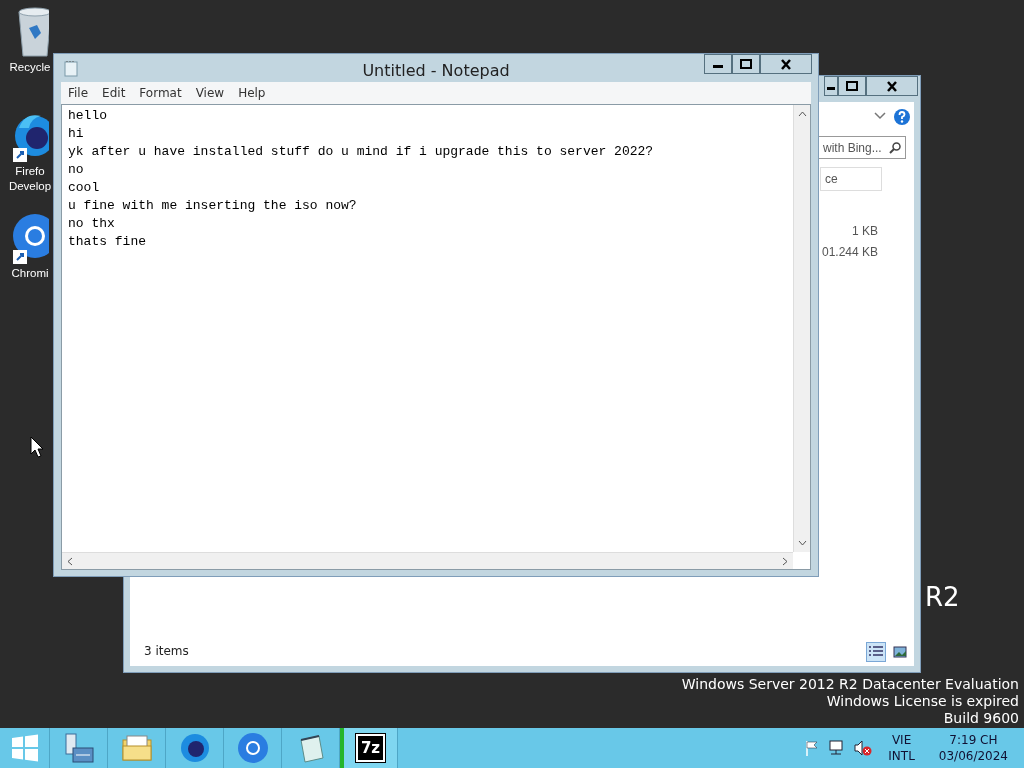  I want to click on scroll-left-icon, so click(70, 561).